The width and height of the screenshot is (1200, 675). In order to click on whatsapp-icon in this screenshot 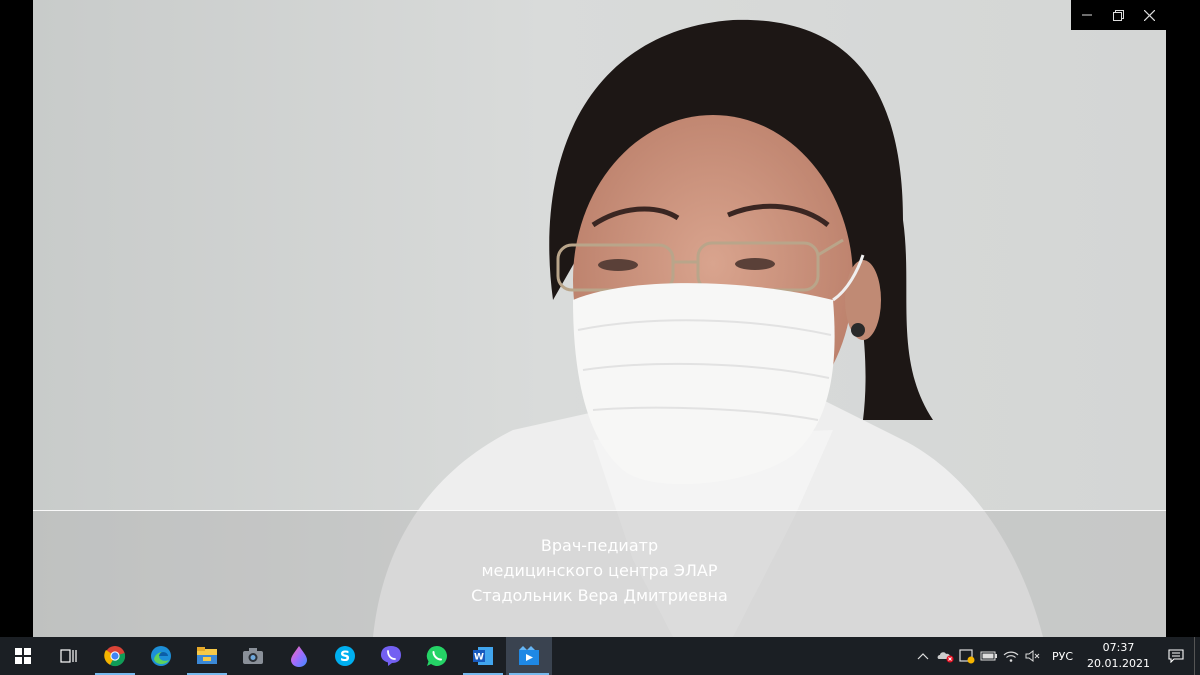, I will do `click(436, 655)`.